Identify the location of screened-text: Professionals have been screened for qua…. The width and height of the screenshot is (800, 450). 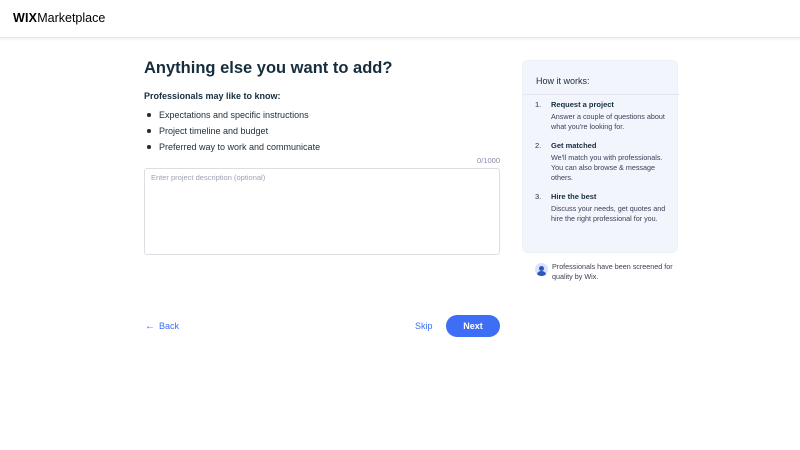
(612, 271).